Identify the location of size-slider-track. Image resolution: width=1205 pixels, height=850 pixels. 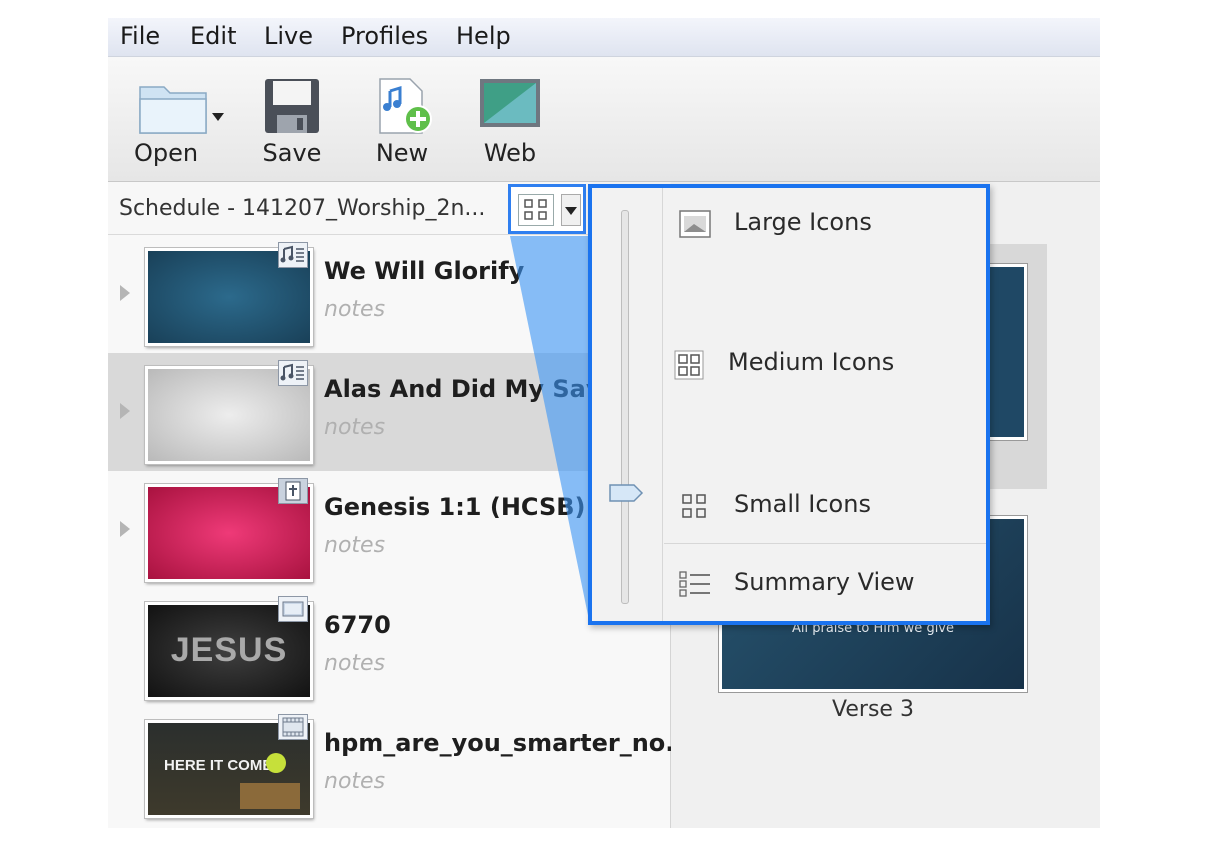
(625, 407).